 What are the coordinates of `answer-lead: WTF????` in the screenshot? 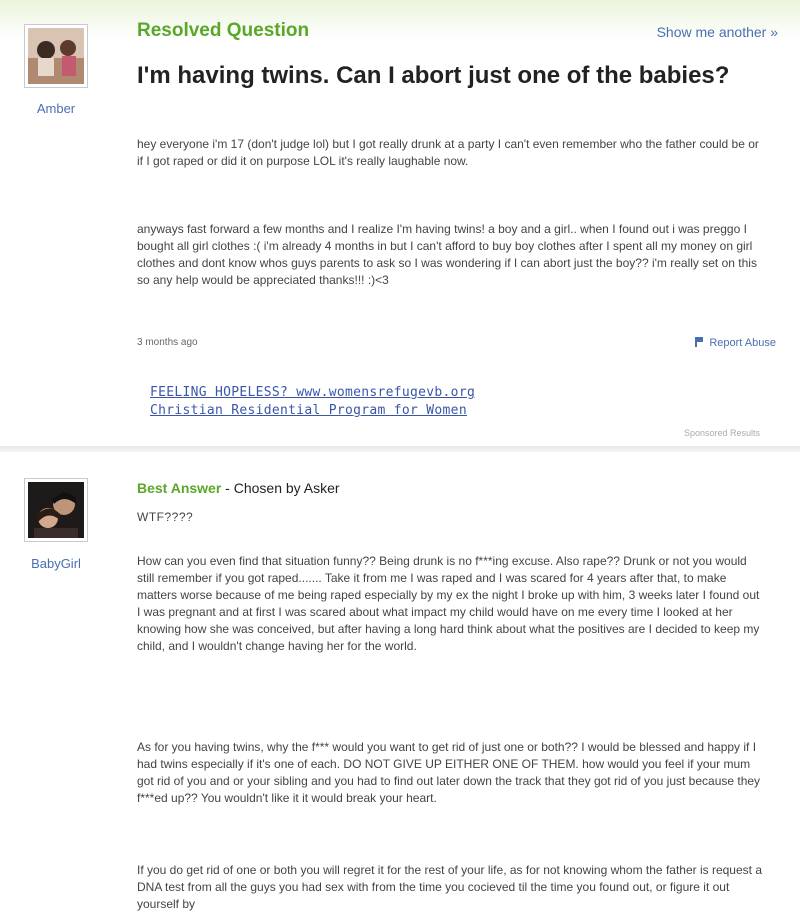 It's located at (165, 517).